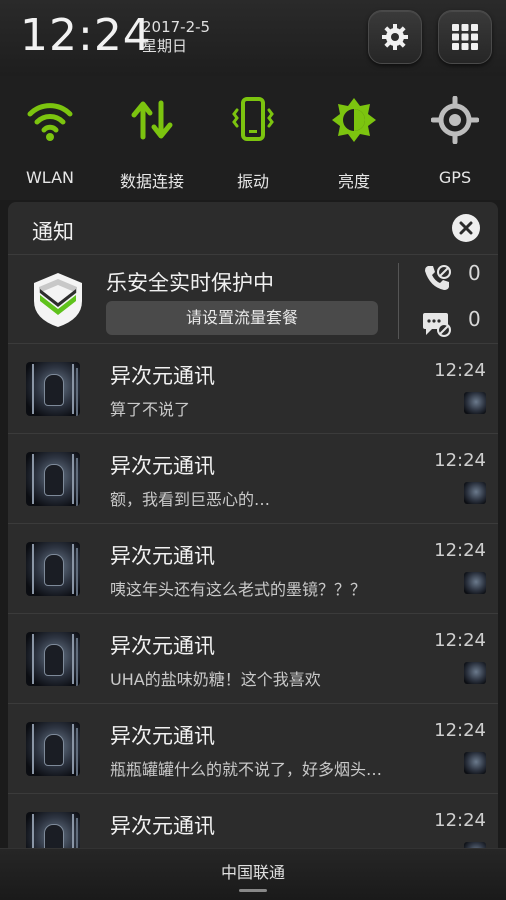 This screenshot has width=506, height=900. I want to click on toggle-gps: GPS, so click(455, 142).